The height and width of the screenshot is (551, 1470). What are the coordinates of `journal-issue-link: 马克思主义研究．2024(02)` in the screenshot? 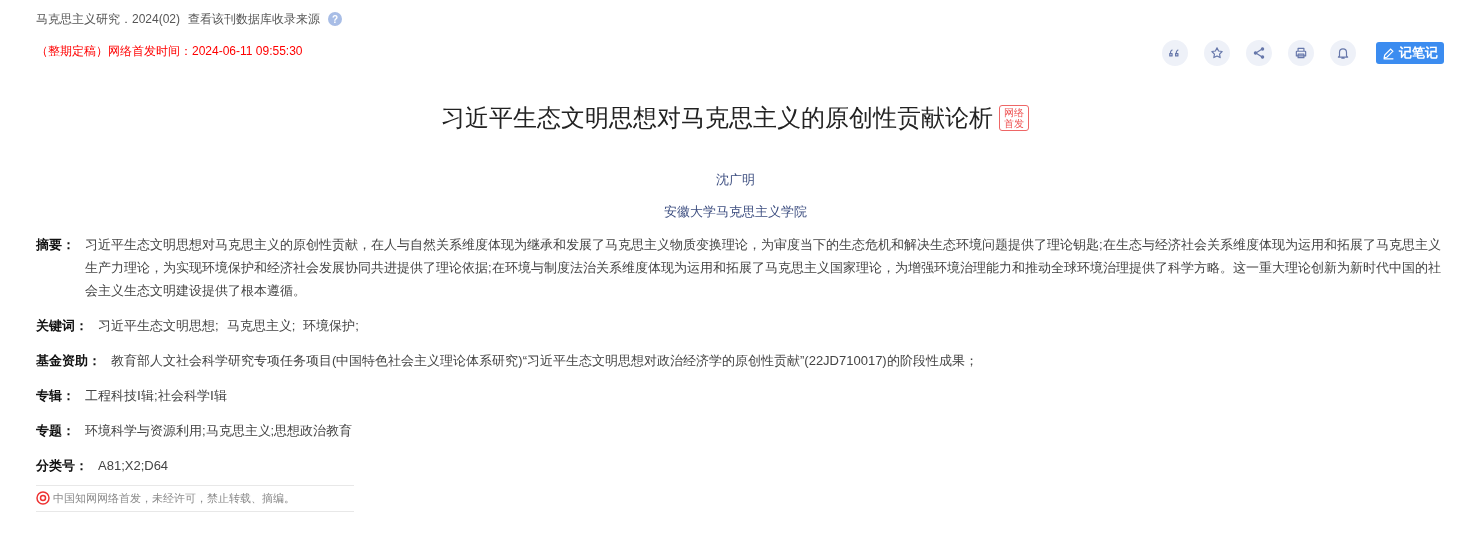 It's located at (108, 19).